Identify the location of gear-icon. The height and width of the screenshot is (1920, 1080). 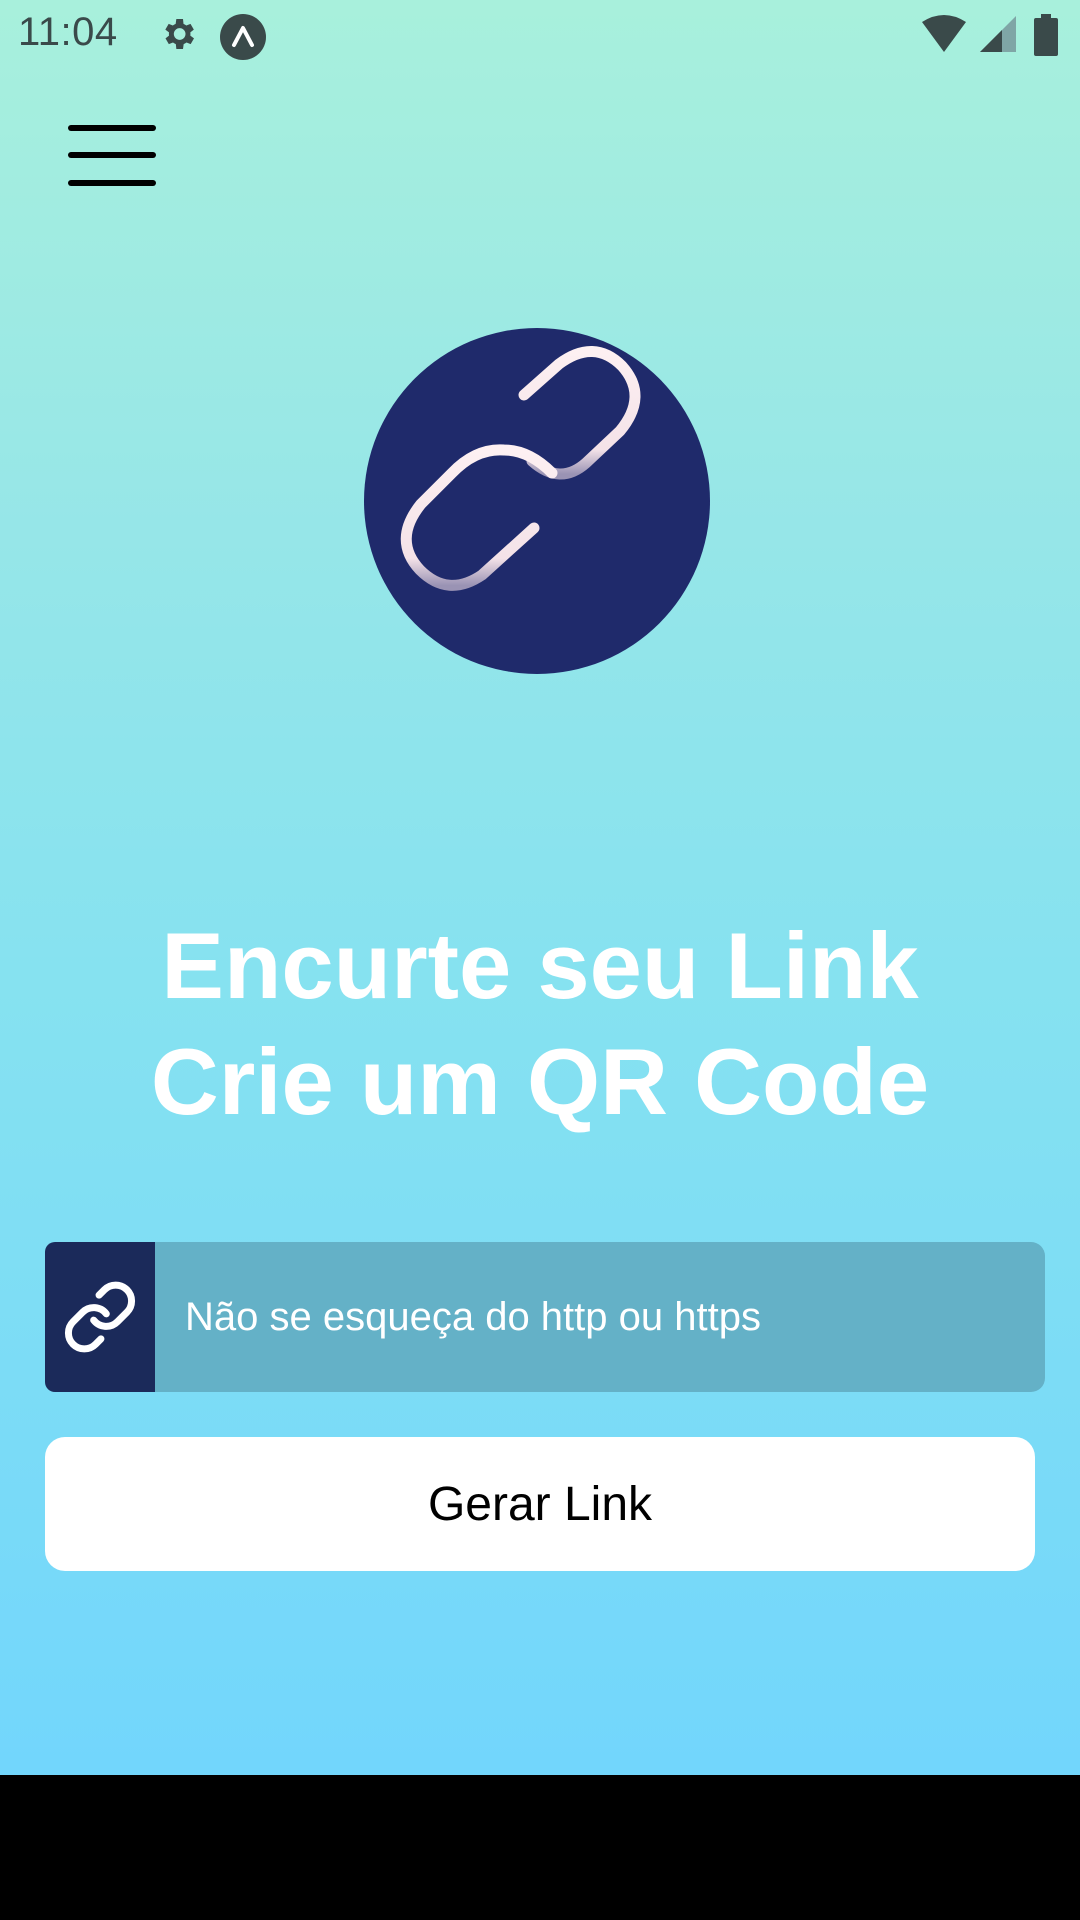
(178, 36).